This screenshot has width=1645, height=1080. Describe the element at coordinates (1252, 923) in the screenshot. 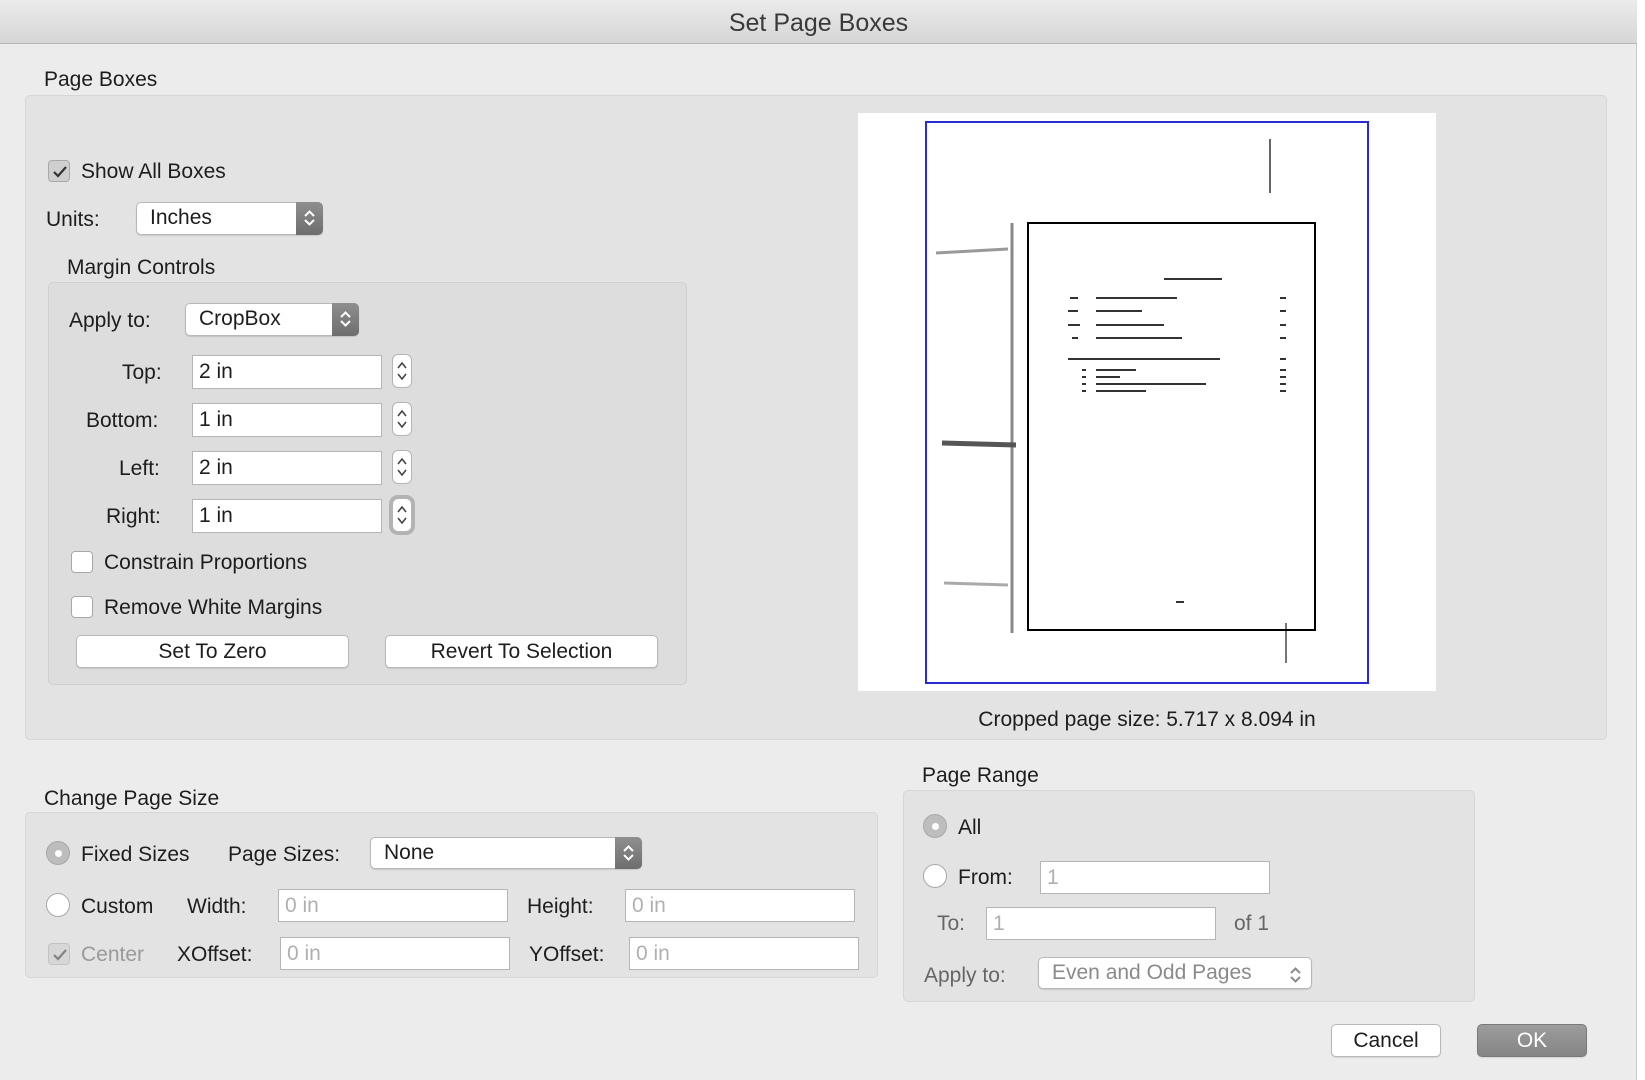

I see `of-total-pages: of 1` at that location.